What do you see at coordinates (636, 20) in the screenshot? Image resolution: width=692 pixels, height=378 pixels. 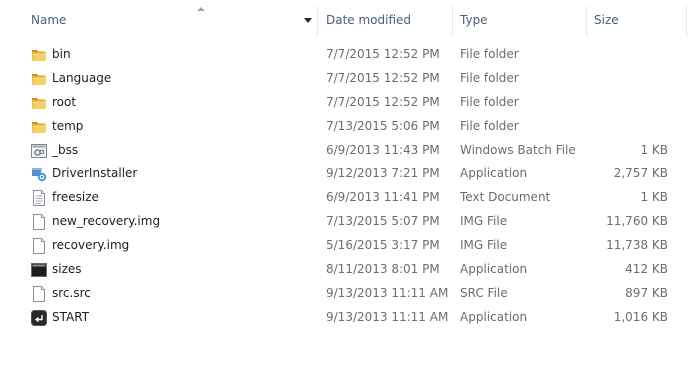 I see `column-header-size: Size` at bounding box center [636, 20].